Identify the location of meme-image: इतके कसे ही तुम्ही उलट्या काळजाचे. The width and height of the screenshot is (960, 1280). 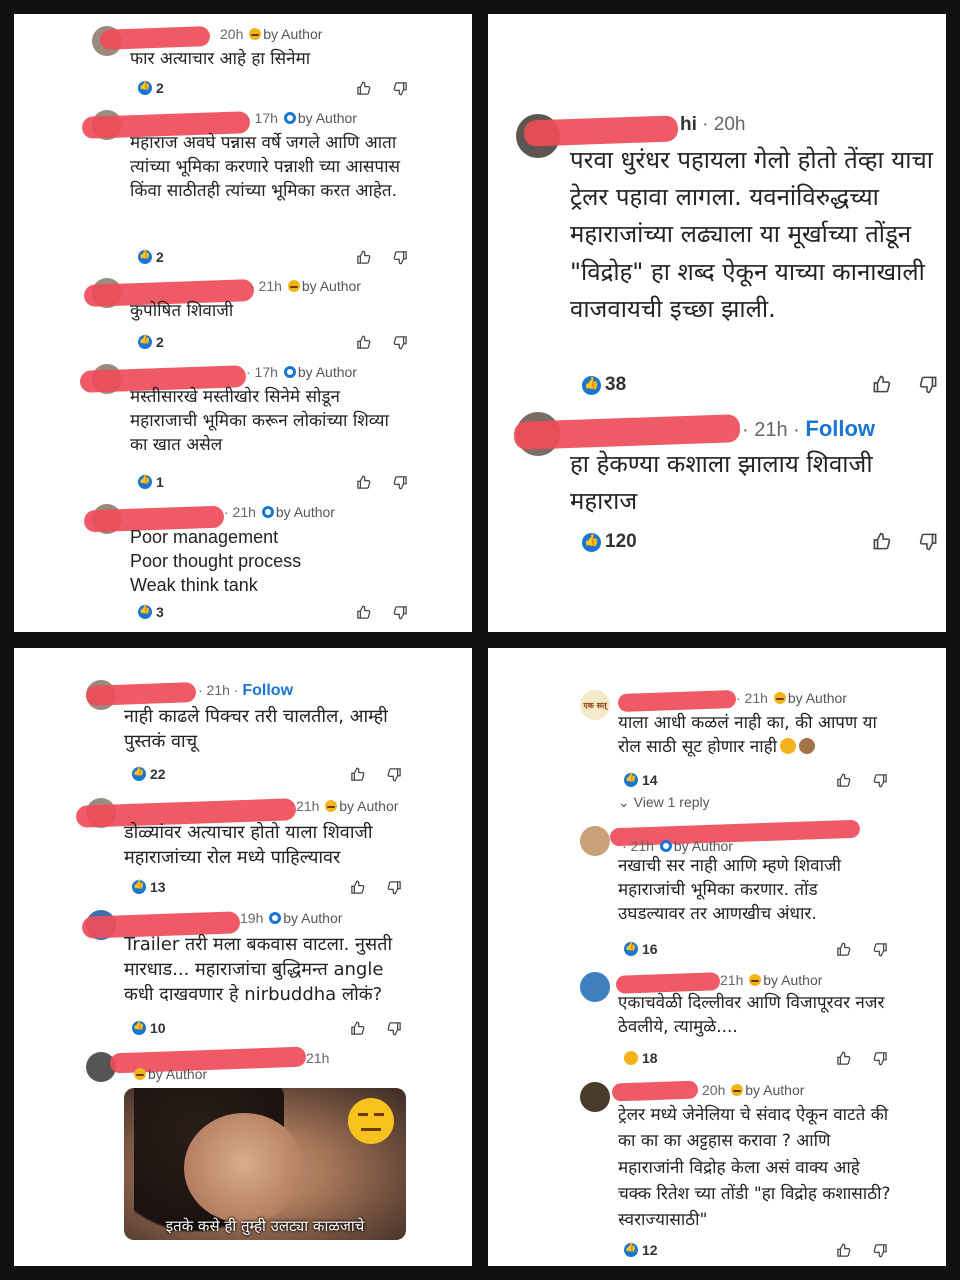
(265, 1164).